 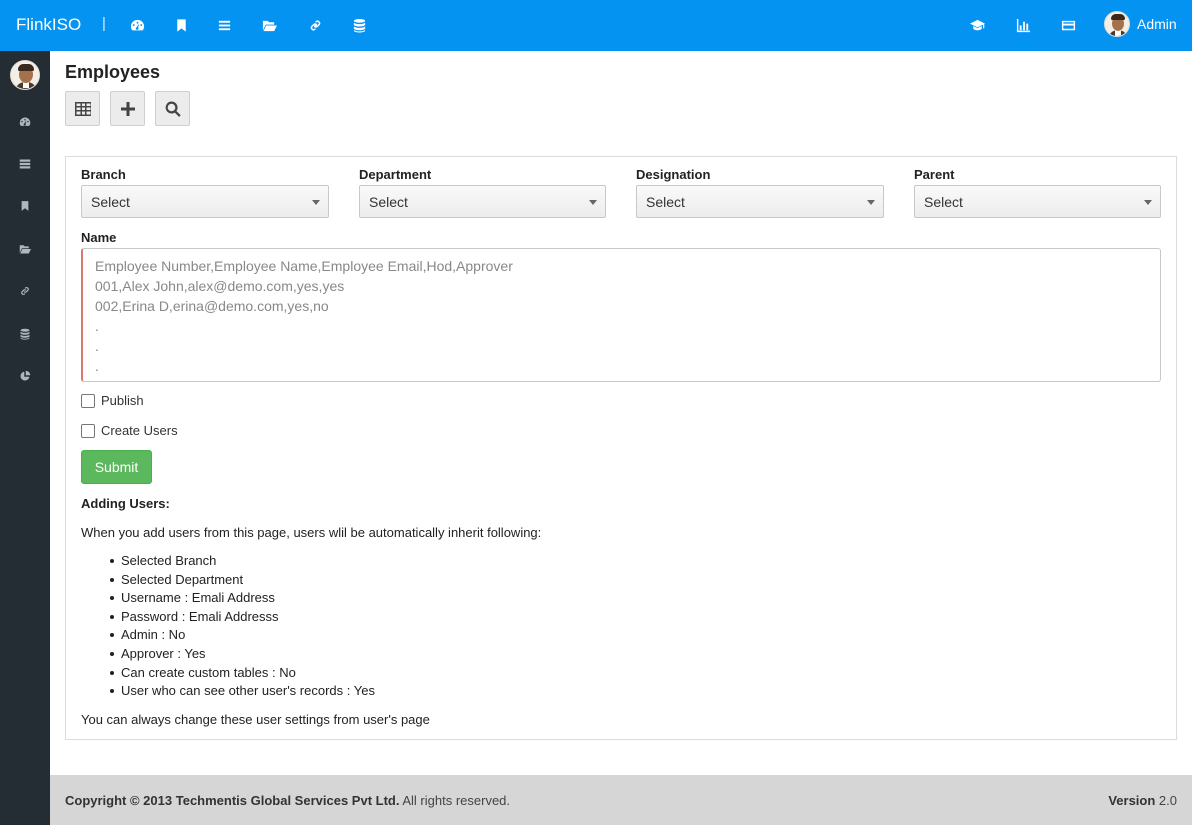 What do you see at coordinates (240, 581) in the screenshot?
I see `list-item: Selected Department` at bounding box center [240, 581].